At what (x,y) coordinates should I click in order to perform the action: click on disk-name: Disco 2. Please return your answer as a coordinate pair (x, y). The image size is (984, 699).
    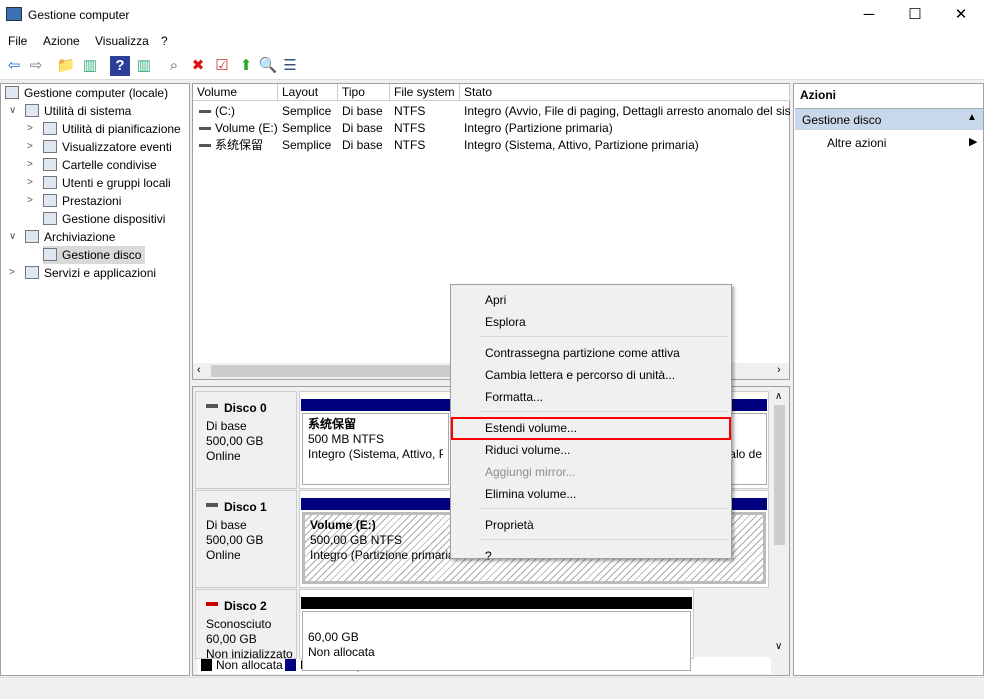
    Looking at the image, I should click on (245, 606).